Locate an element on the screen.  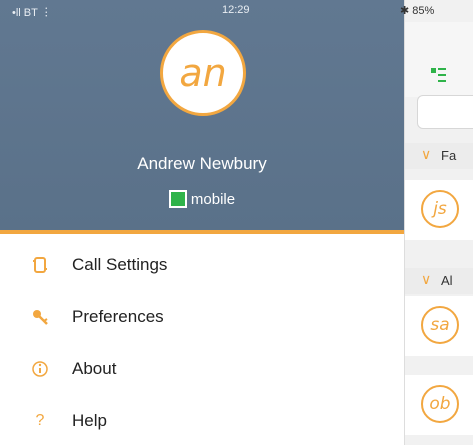
battery-indicator: ✱ 85% is located at coordinates (417, 11).